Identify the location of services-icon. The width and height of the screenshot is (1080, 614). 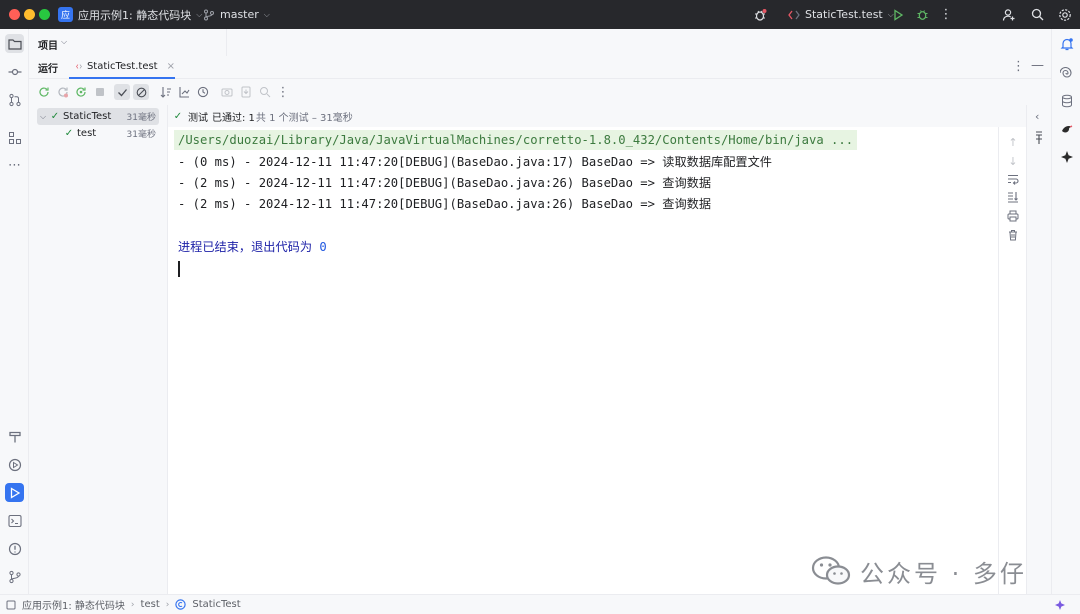
(14, 464).